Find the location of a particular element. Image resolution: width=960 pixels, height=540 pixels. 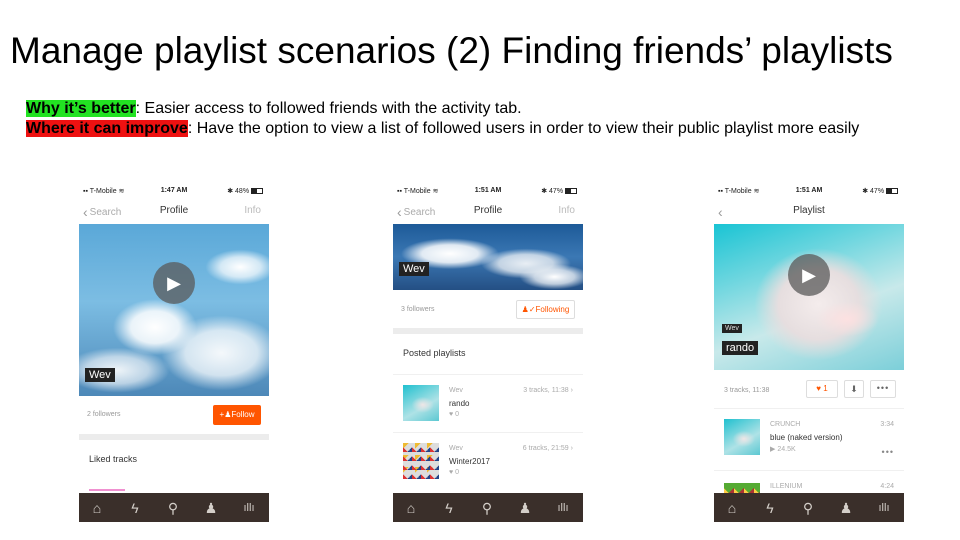

like-button: ♥ 1 is located at coordinates (822, 389).